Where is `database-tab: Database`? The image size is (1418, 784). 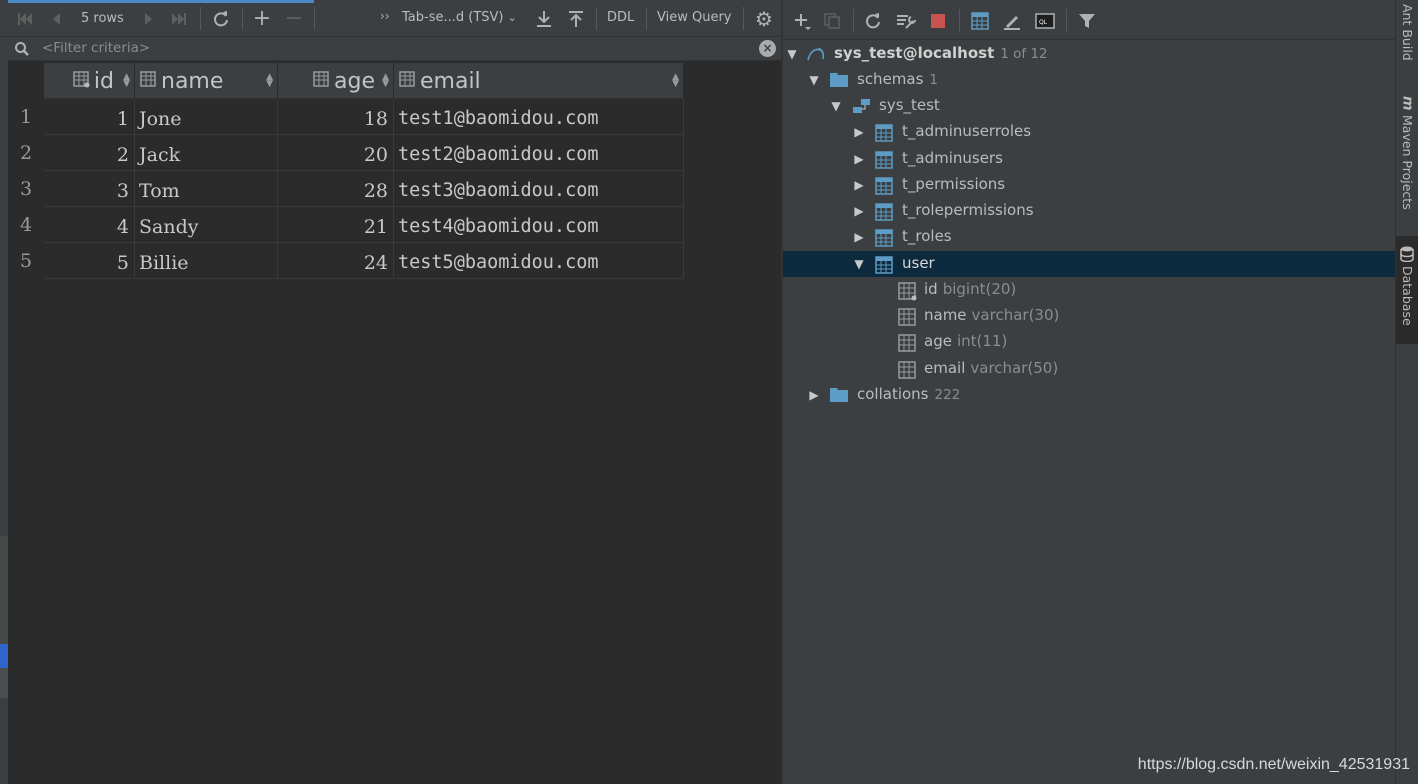
database-tab: Database is located at coordinates (1407, 290).